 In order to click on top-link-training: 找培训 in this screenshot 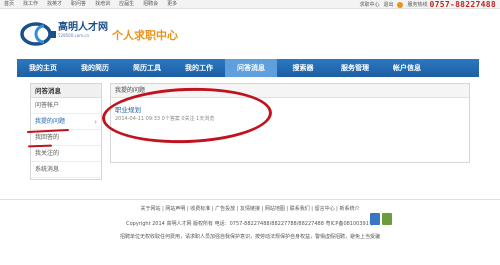, I will do `click(102, 4)`.